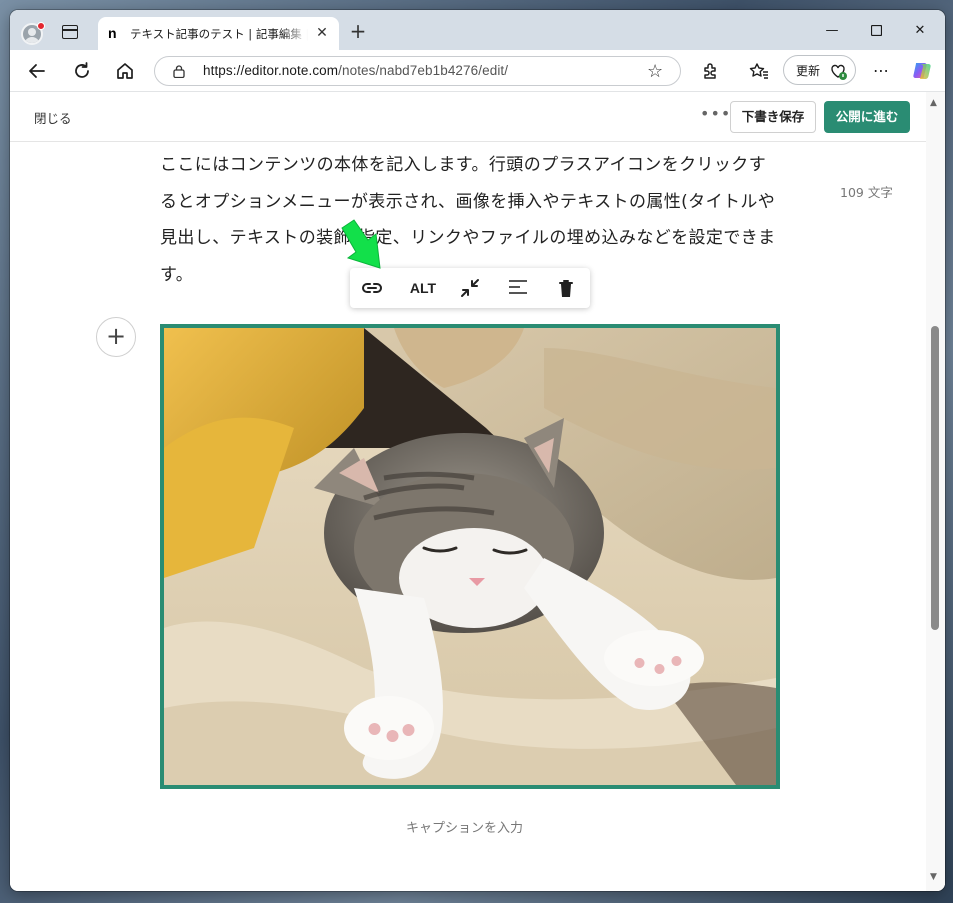  I want to click on tab-actions-icon, so click(70, 32).